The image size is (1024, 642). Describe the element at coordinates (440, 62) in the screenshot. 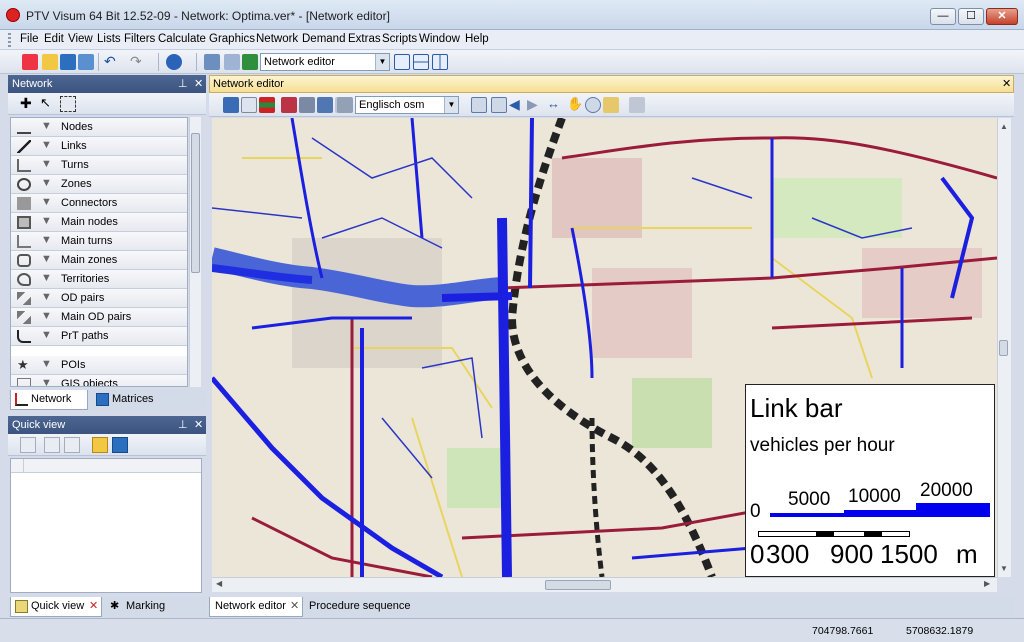

I see `layout-vertical-icon` at that location.